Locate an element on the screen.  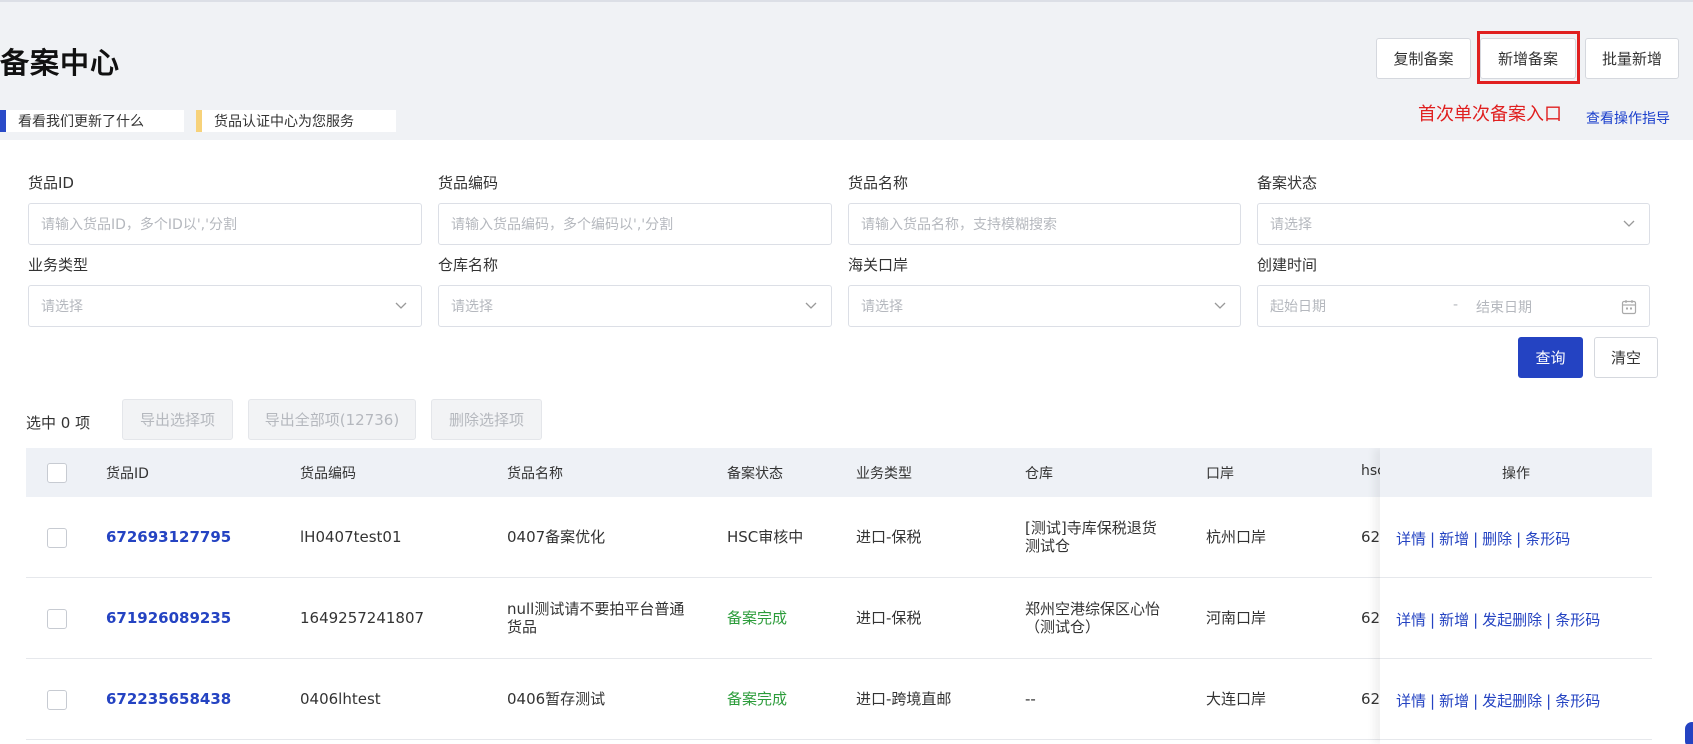
date-range-picker: 起始日期 - 结束日期 is located at coordinates (1453, 306).